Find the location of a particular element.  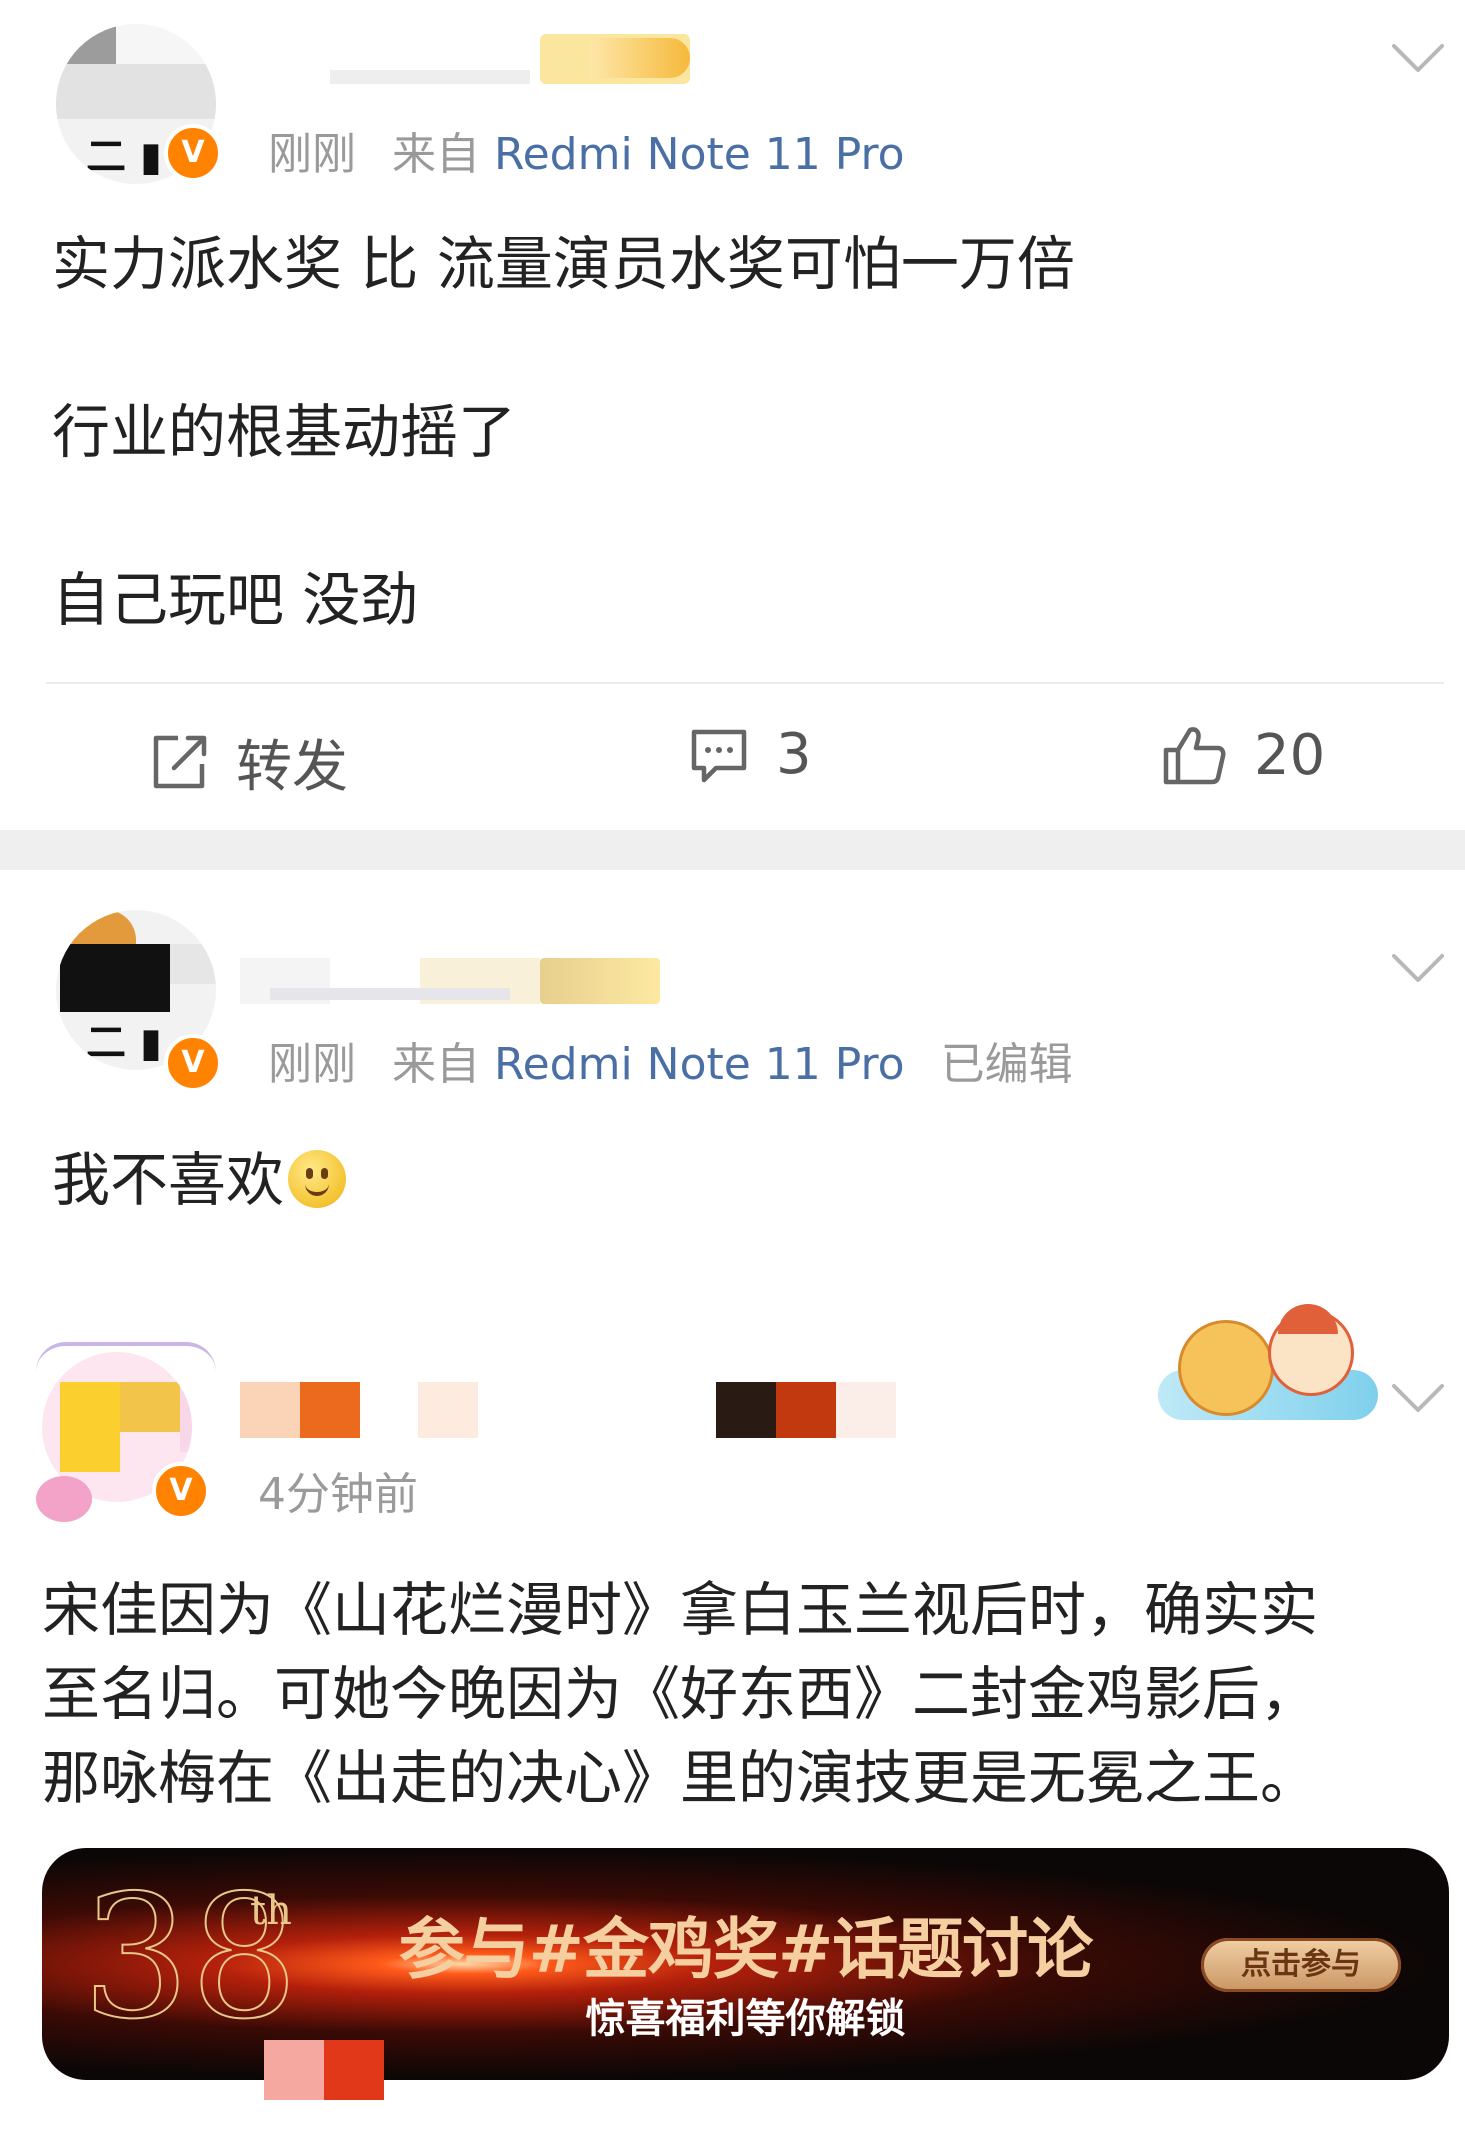

post-meta: 刚刚 来自 Redmi Note 11 Pro 已编辑 is located at coordinates (670, 1060).